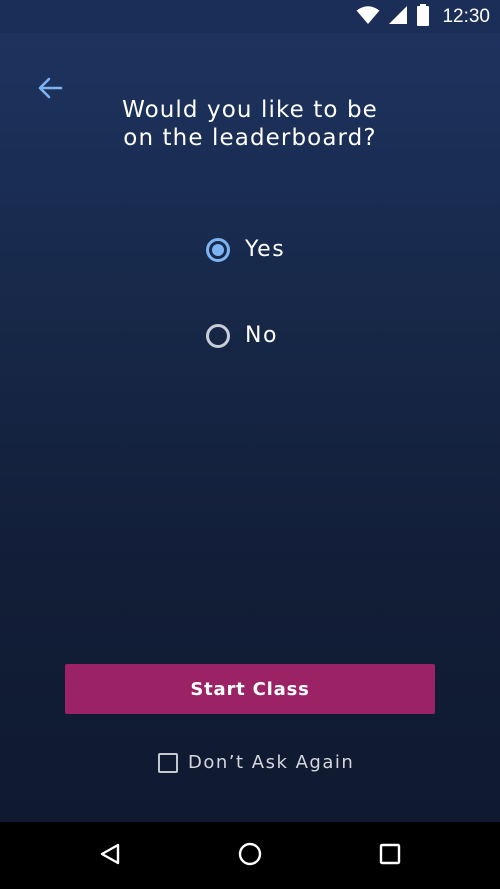 Image resolution: width=500 pixels, height=889 pixels. I want to click on nav-recents-button, so click(390, 856).